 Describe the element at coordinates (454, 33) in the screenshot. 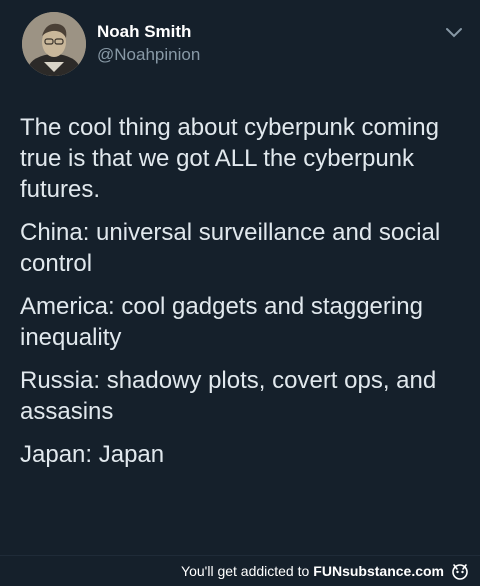

I see `chevron-down-icon` at that location.